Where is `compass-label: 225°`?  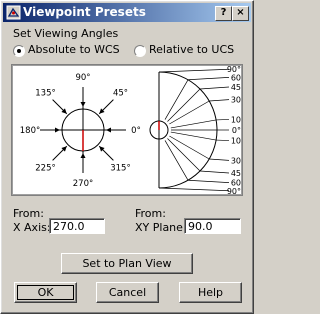
compass-label: 225° is located at coordinates (45, 168).